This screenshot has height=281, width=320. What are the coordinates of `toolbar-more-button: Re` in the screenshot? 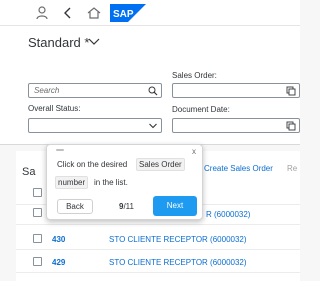 It's located at (292, 168).